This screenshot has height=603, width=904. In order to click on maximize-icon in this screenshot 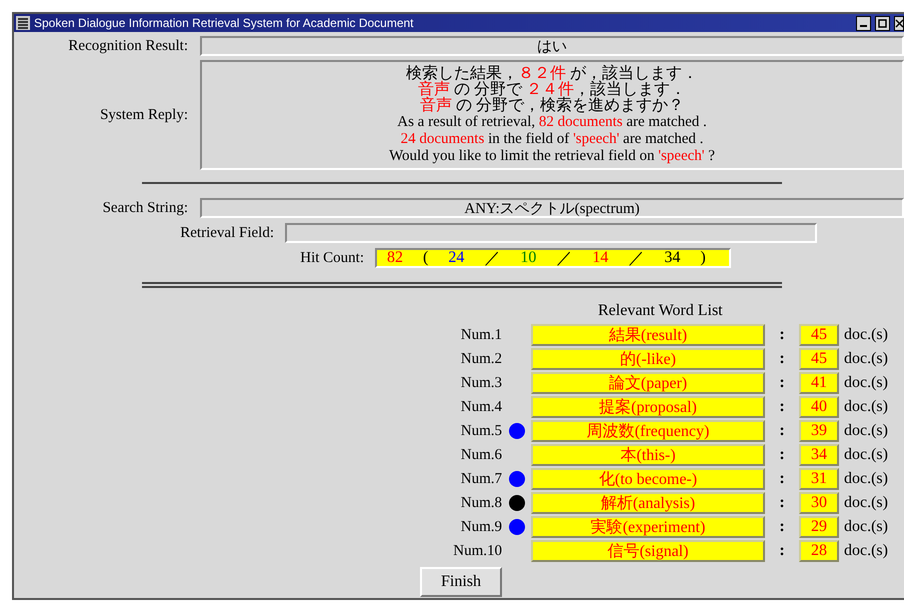, I will do `click(882, 23)`.